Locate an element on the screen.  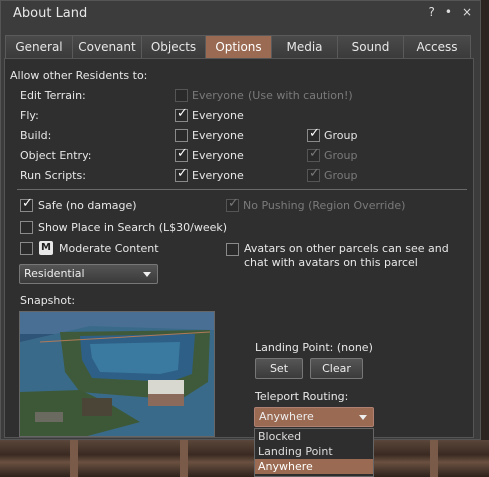
no-pushing-checkbox: ✓ is located at coordinates (232, 204).